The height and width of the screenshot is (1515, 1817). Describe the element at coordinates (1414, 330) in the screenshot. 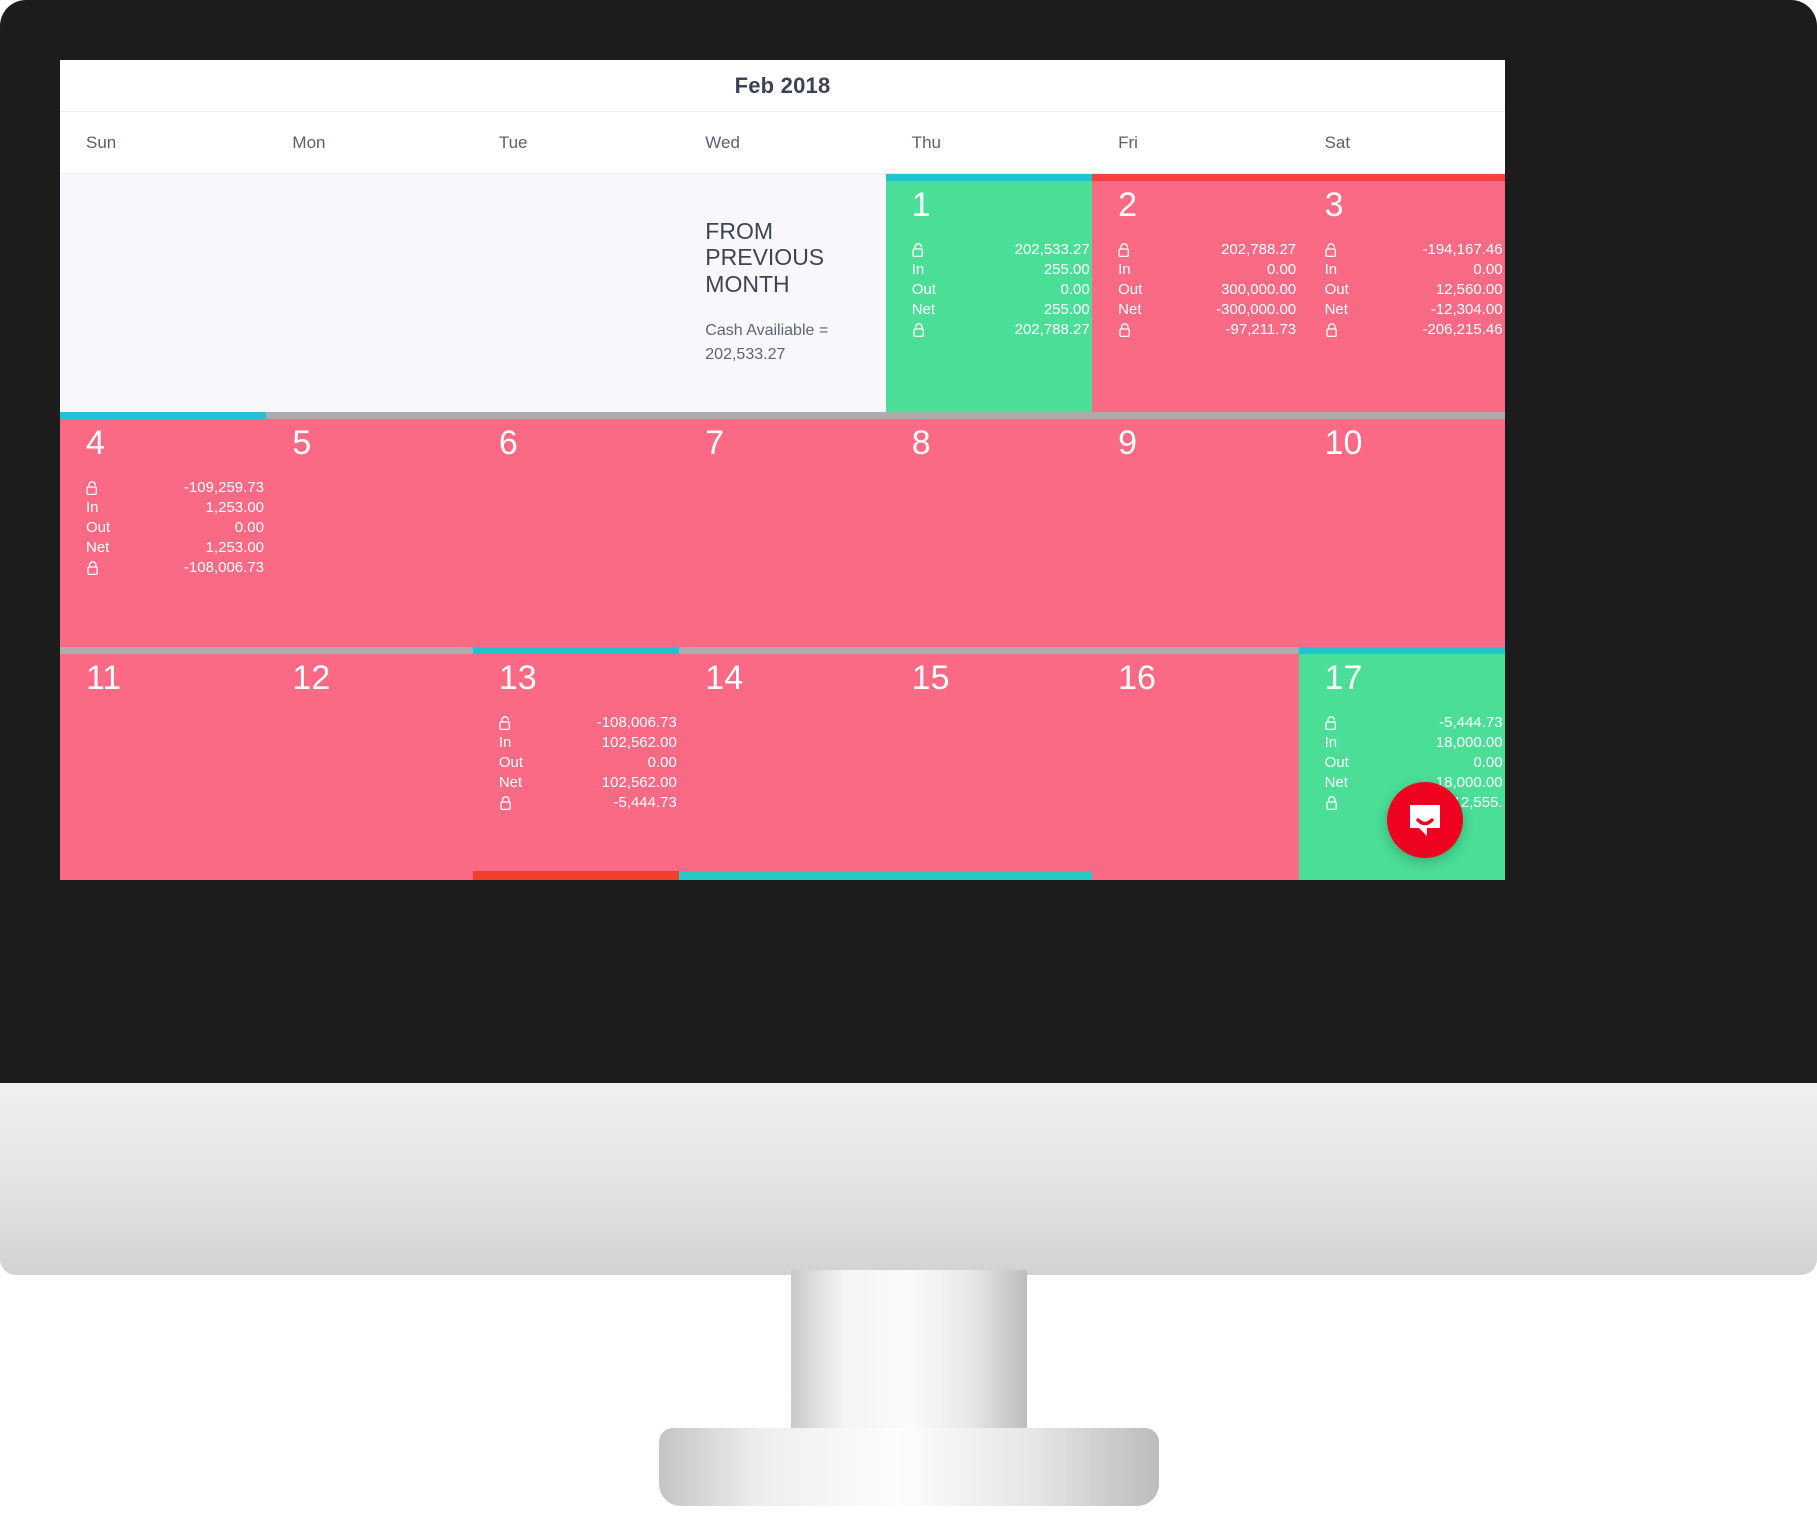

I see `figure-row-closing-balance: -206,215.46` at that location.